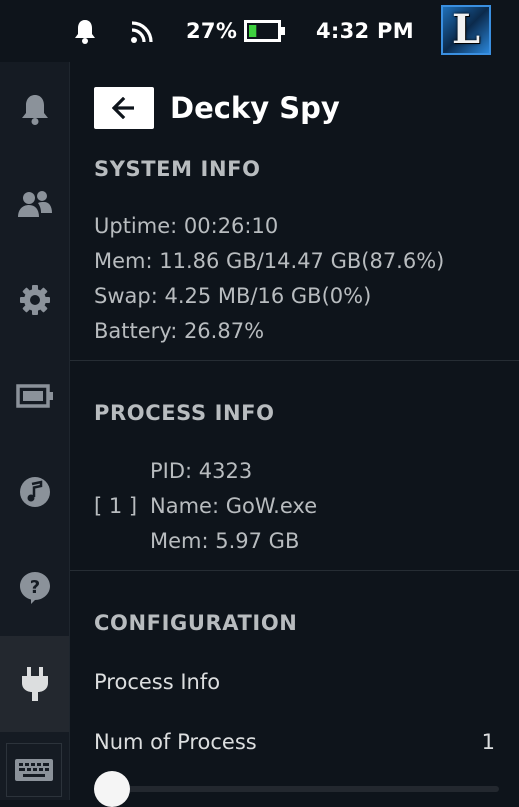 This screenshot has height=807, width=519. I want to click on quick-access-sidebar: ?, so click(35, 431).